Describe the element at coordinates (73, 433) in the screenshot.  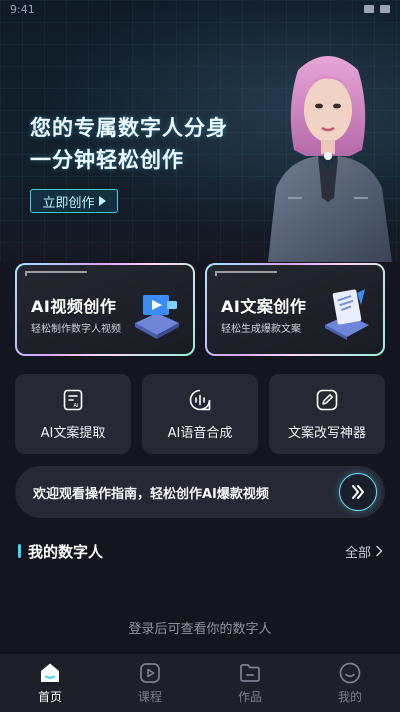
I see `ai-text-extract-label: AI文案提取` at that location.